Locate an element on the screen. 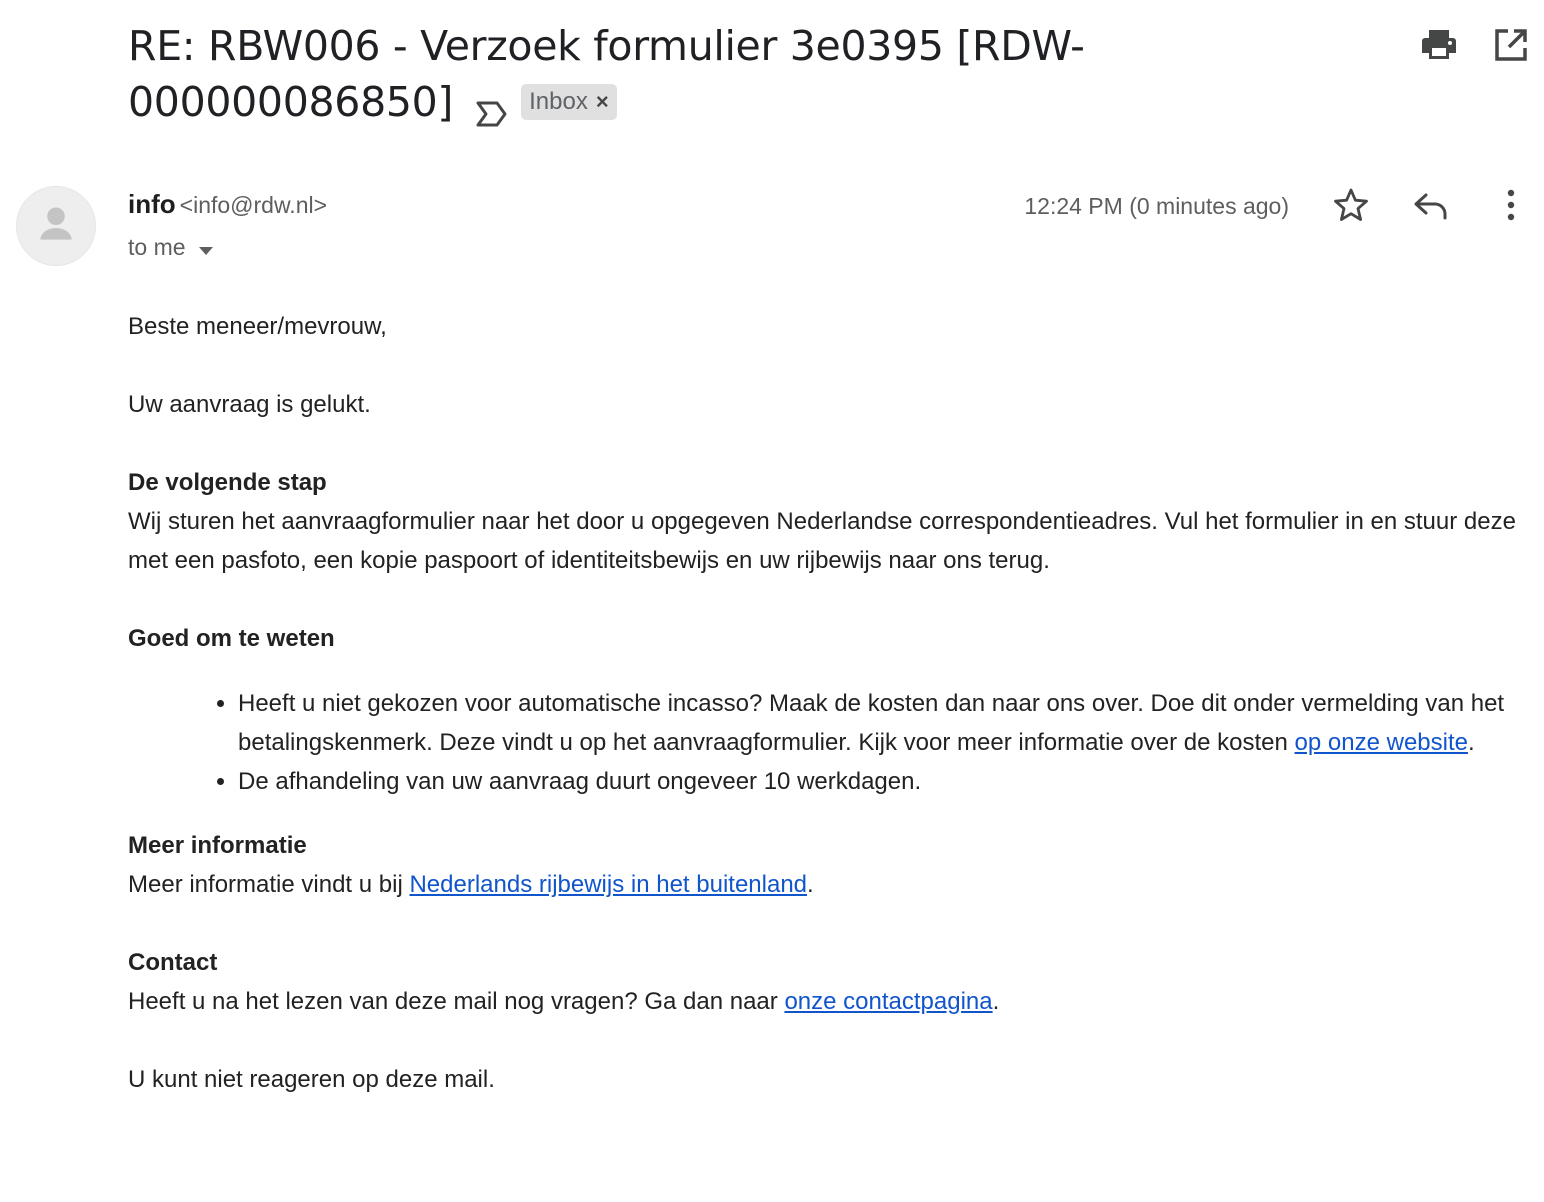  message-actions is located at coordinates (1431, 205).